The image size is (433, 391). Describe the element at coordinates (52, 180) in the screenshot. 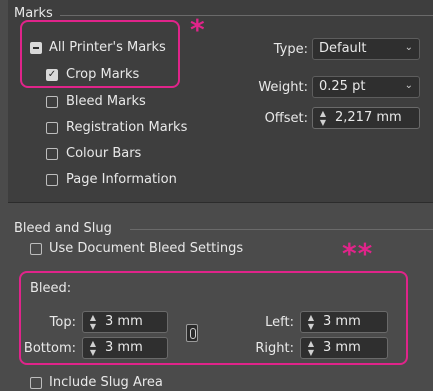

I see `page-information-checkbox` at that location.